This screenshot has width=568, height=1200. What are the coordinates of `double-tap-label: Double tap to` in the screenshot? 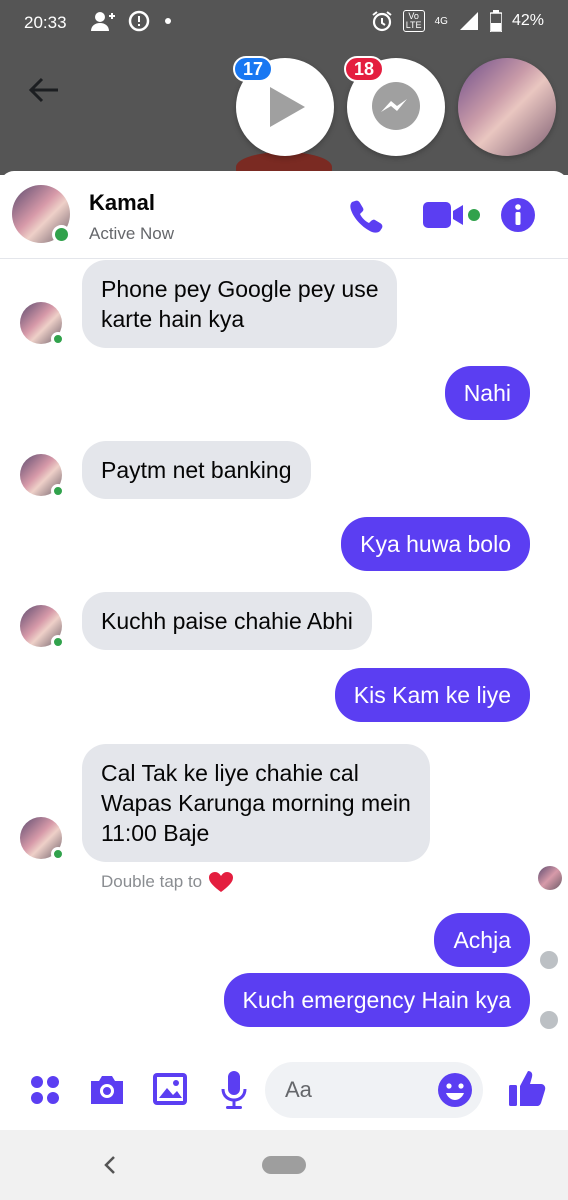 It's located at (152, 881).